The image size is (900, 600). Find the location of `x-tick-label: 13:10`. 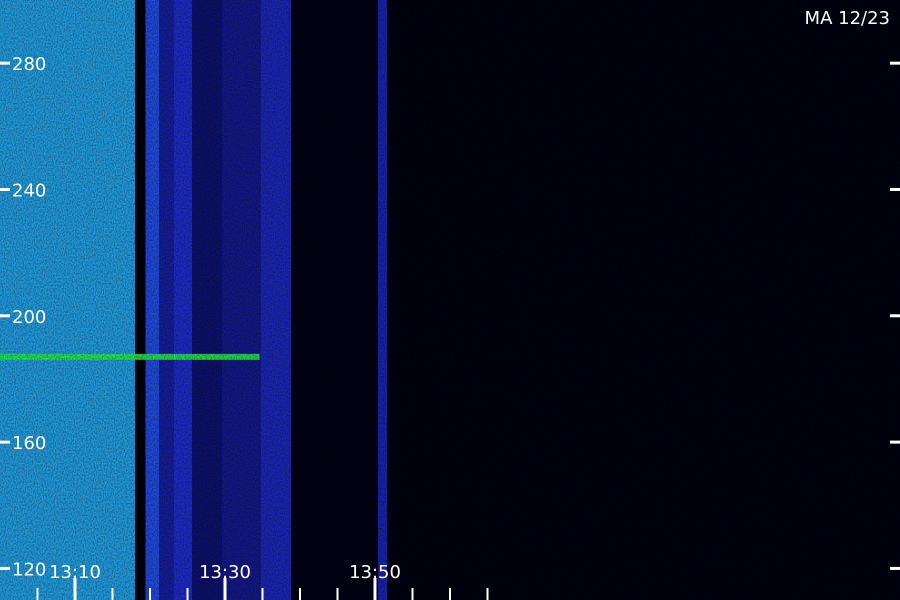

x-tick-label: 13:10 is located at coordinates (75, 572).